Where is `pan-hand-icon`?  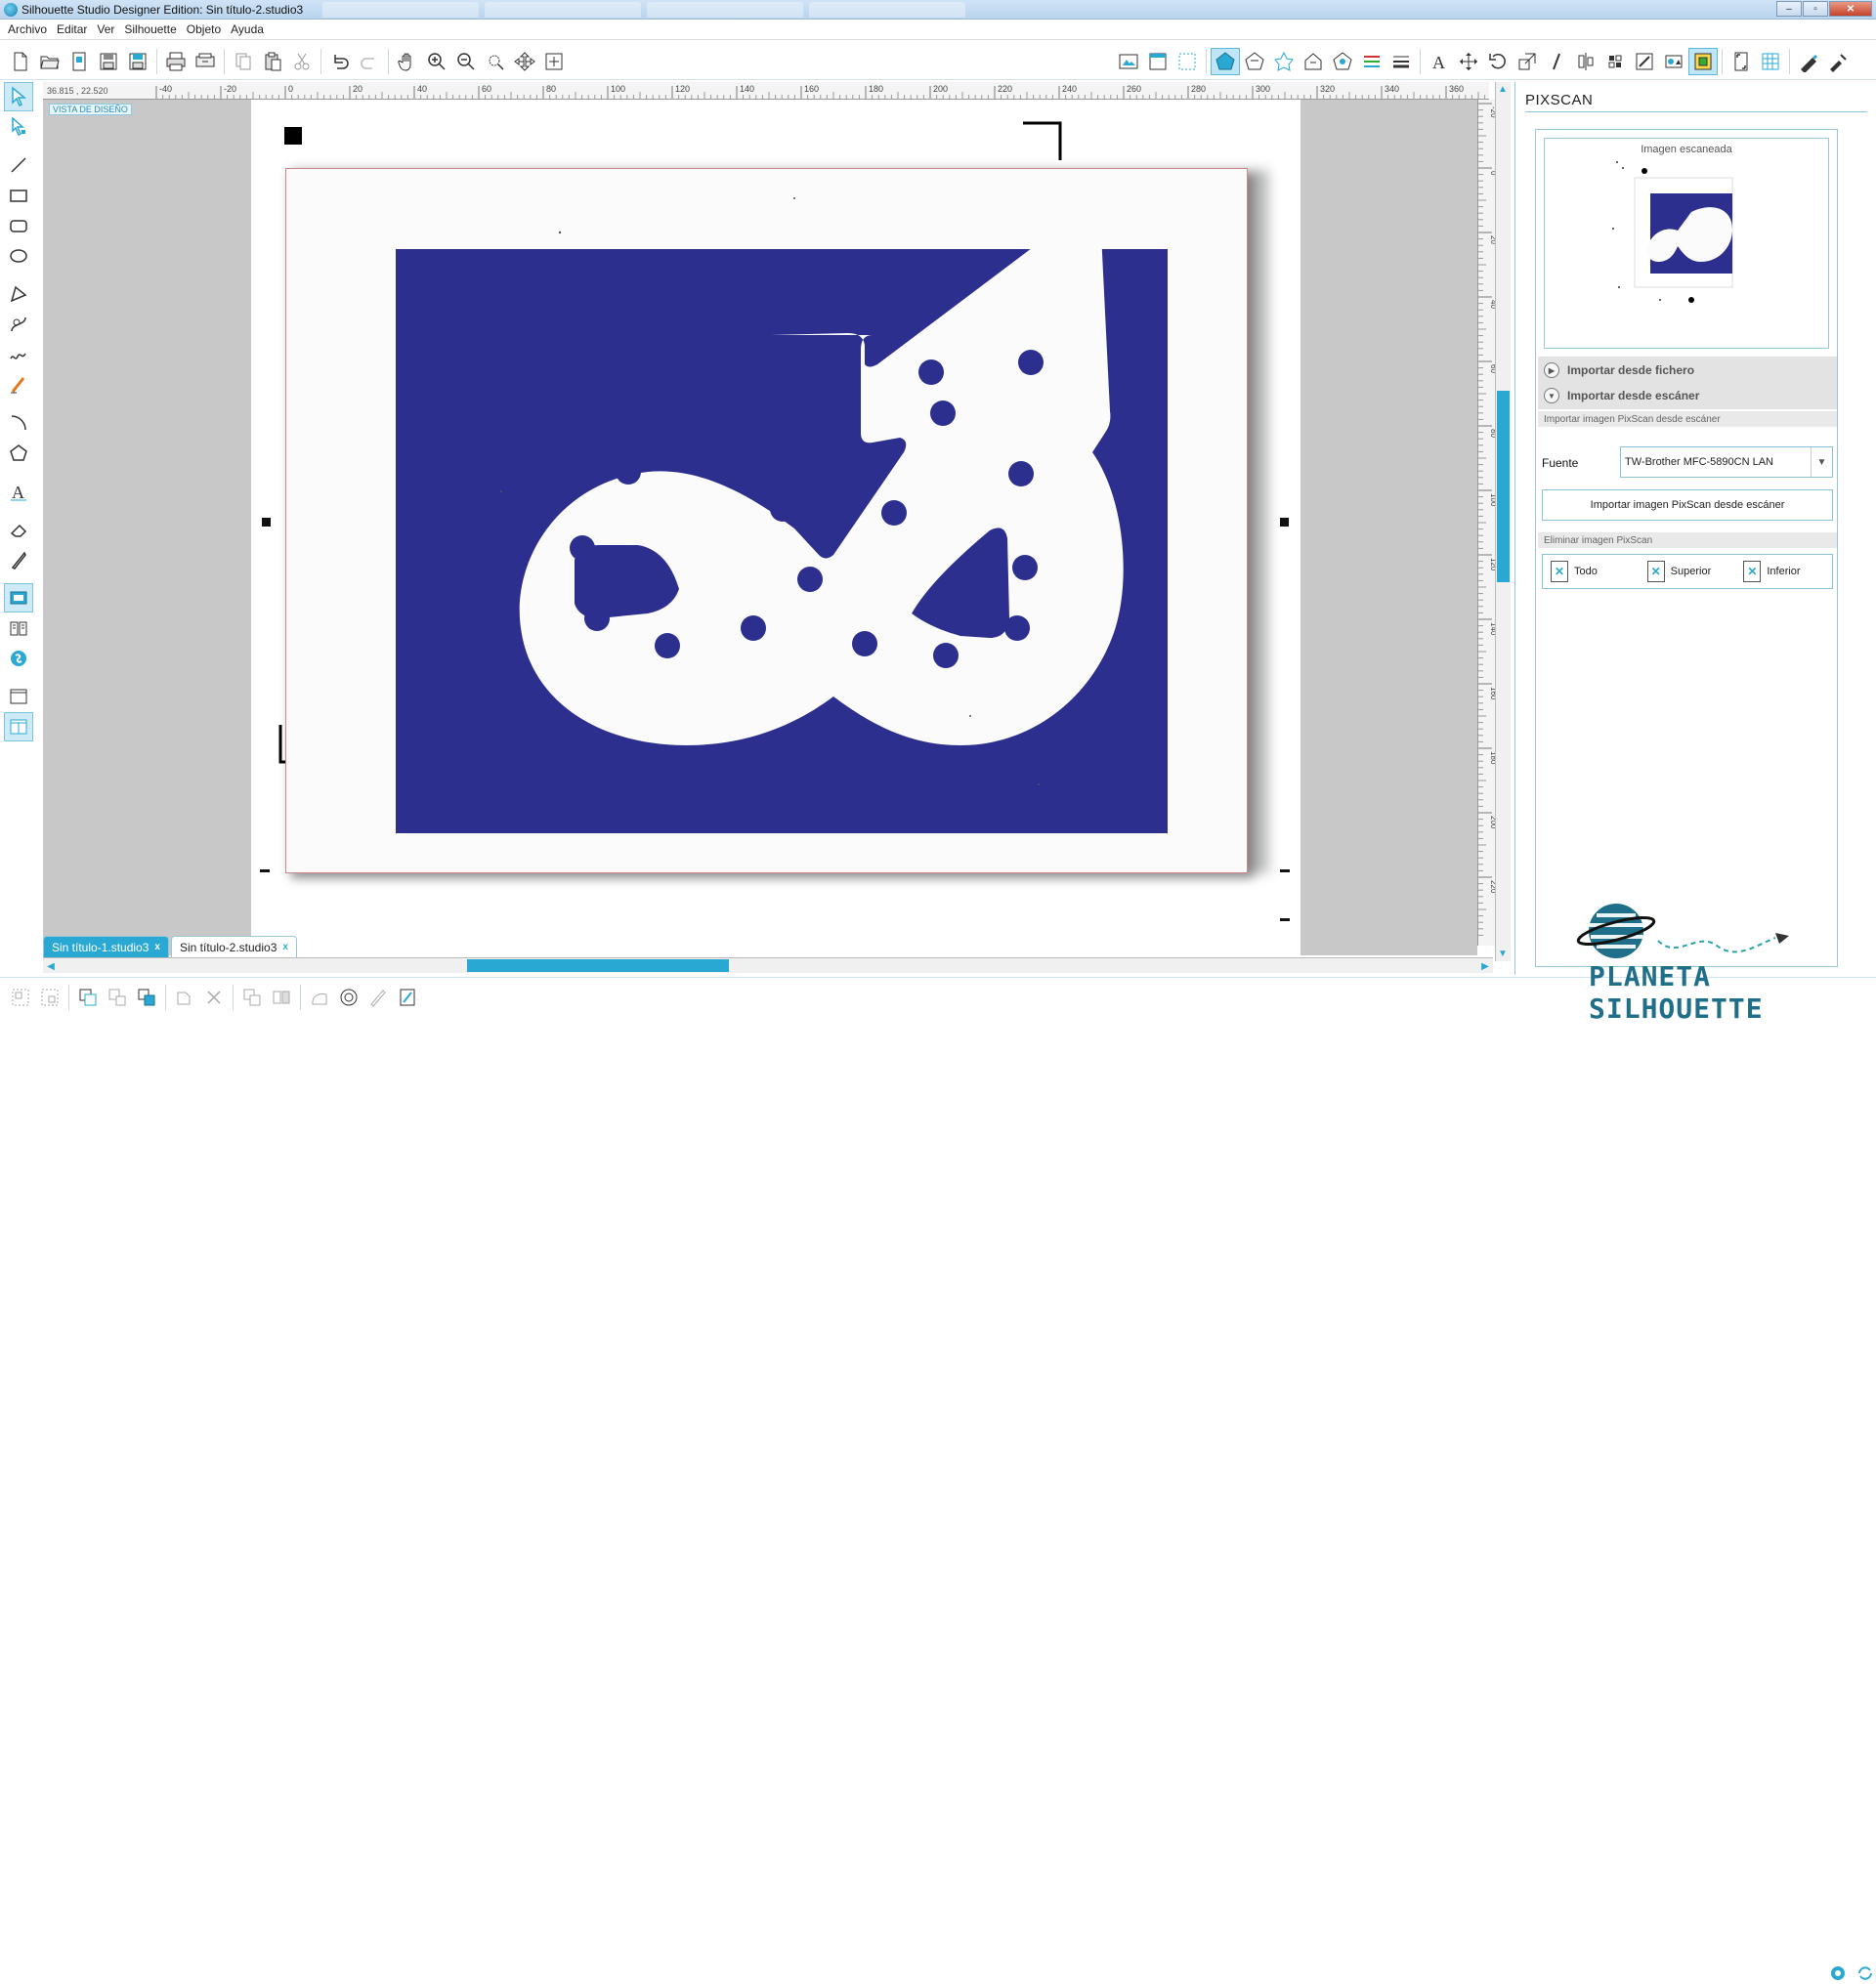
pan-hand-icon is located at coordinates (407, 61).